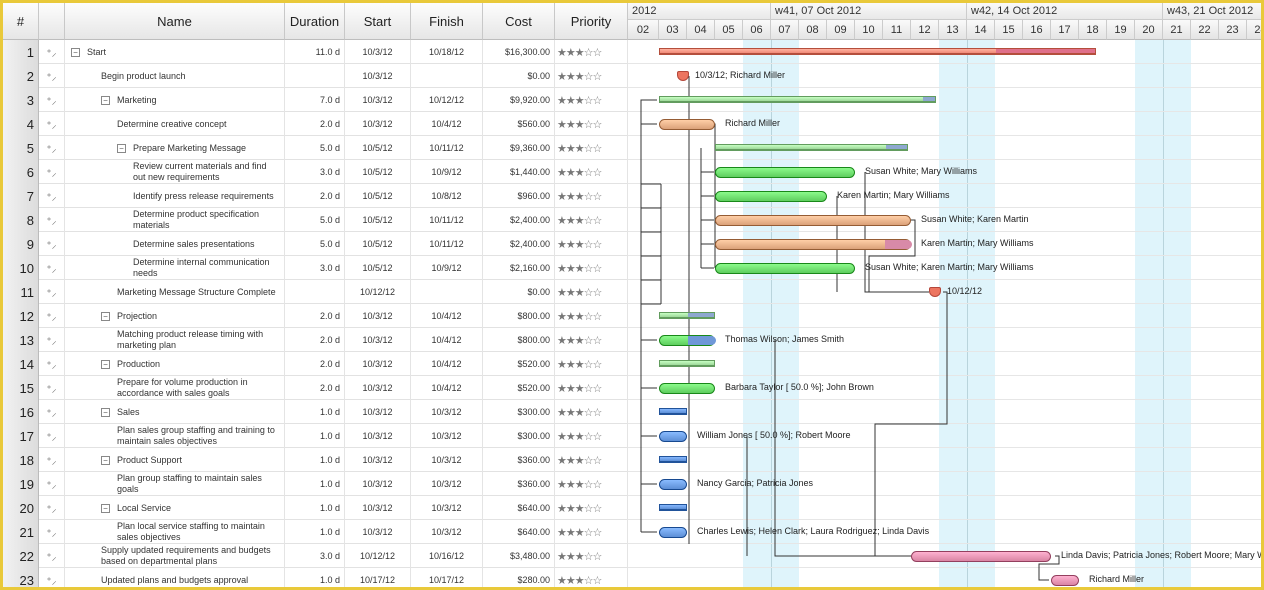 Image resolution: width=1264 pixels, height=590 pixels. What do you see at coordinates (519, 21) in the screenshot?
I see `column-header-cost: Cost` at bounding box center [519, 21].